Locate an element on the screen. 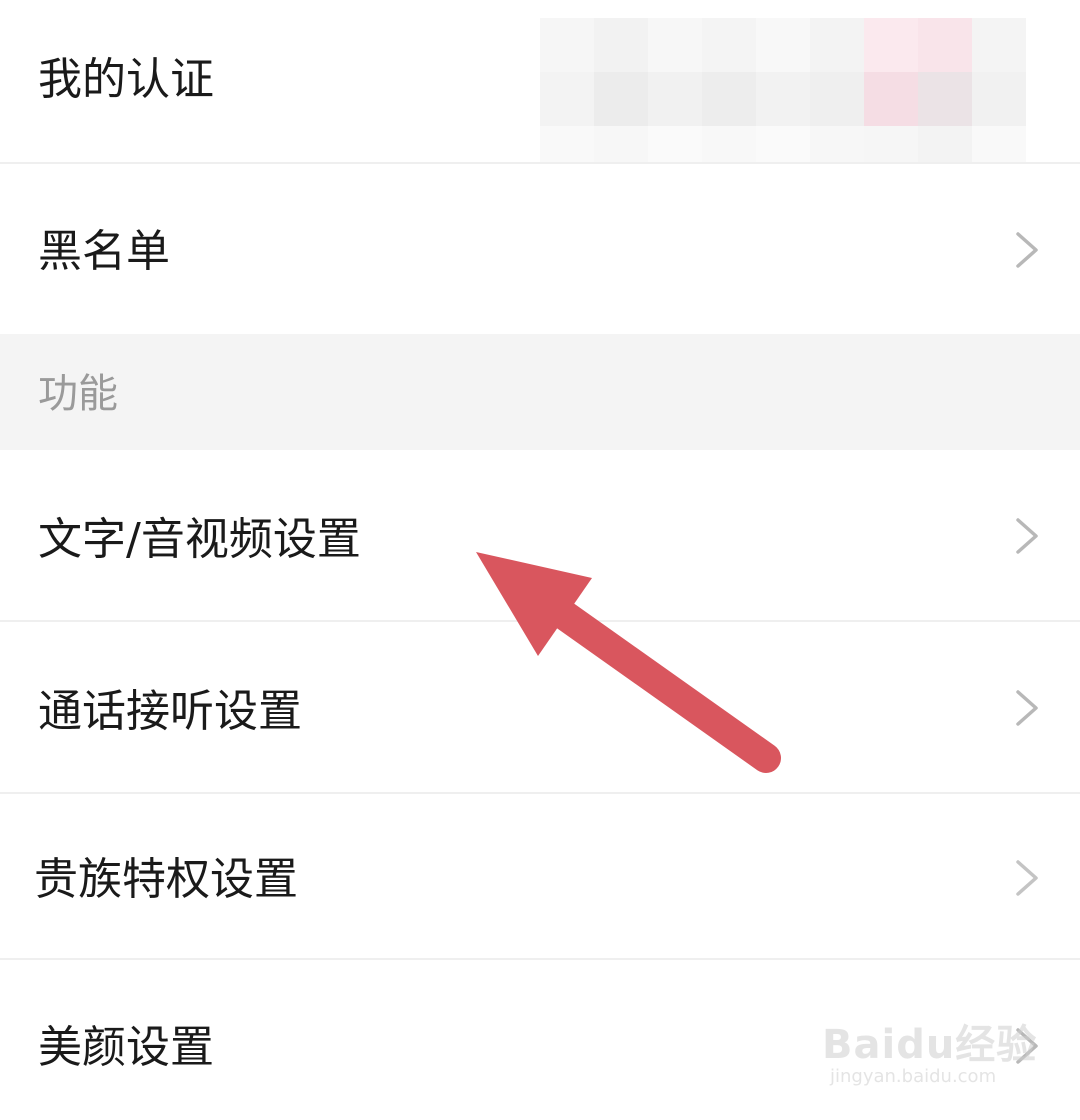  row-label: 美颜设置 is located at coordinates (126, 1047).